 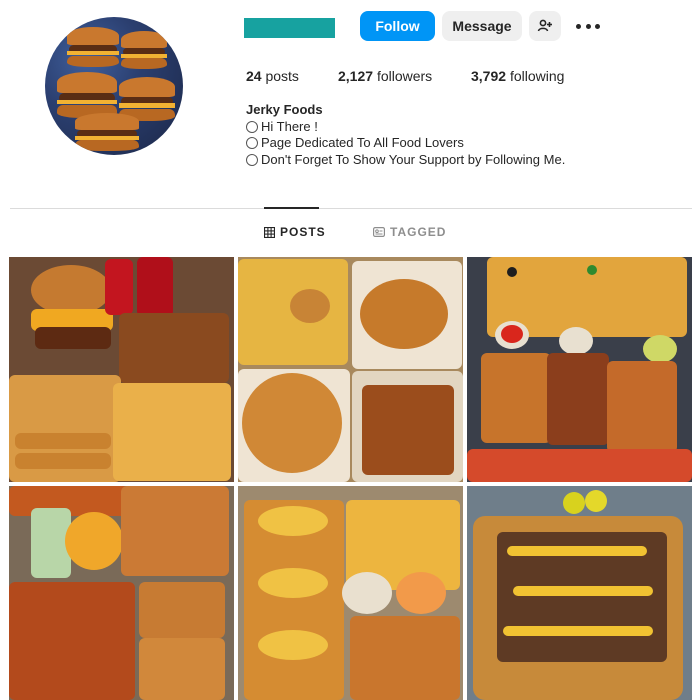 What do you see at coordinates (291, 208) in the screenshot?
I see `active-tab-indicator` at bounding box center [291, 208].